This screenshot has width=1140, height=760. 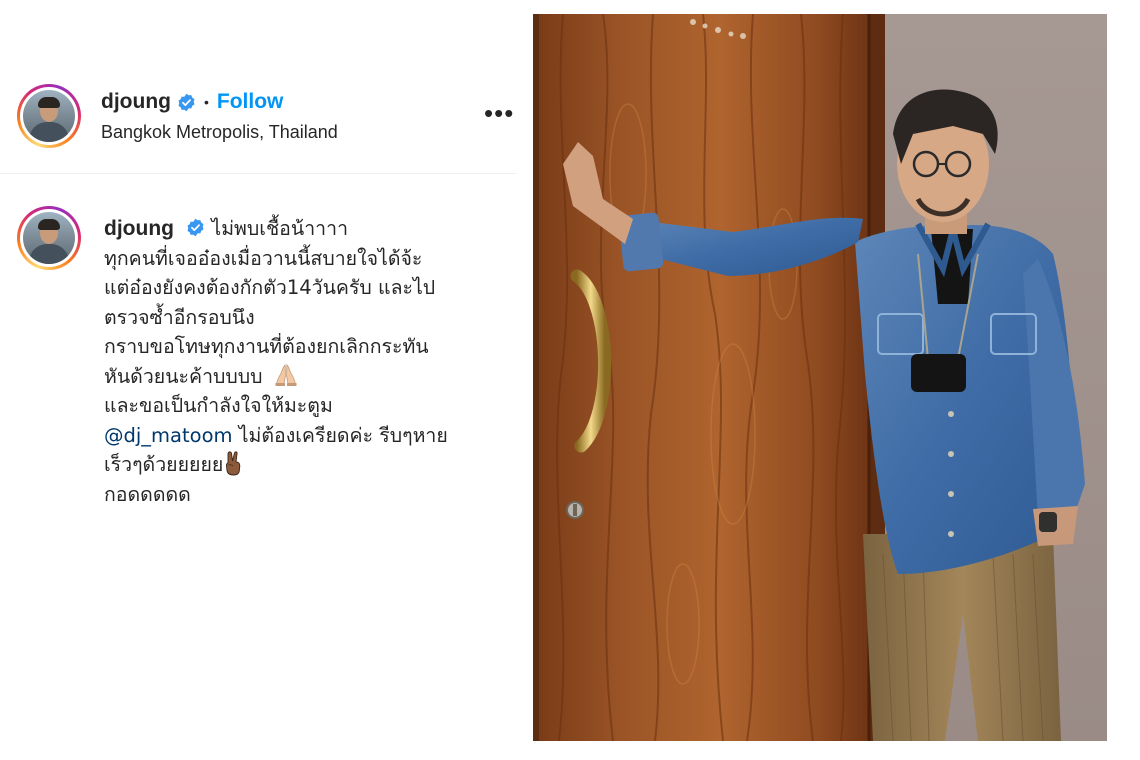 I want to click on caption-avatar, so click(x=49, y=238).